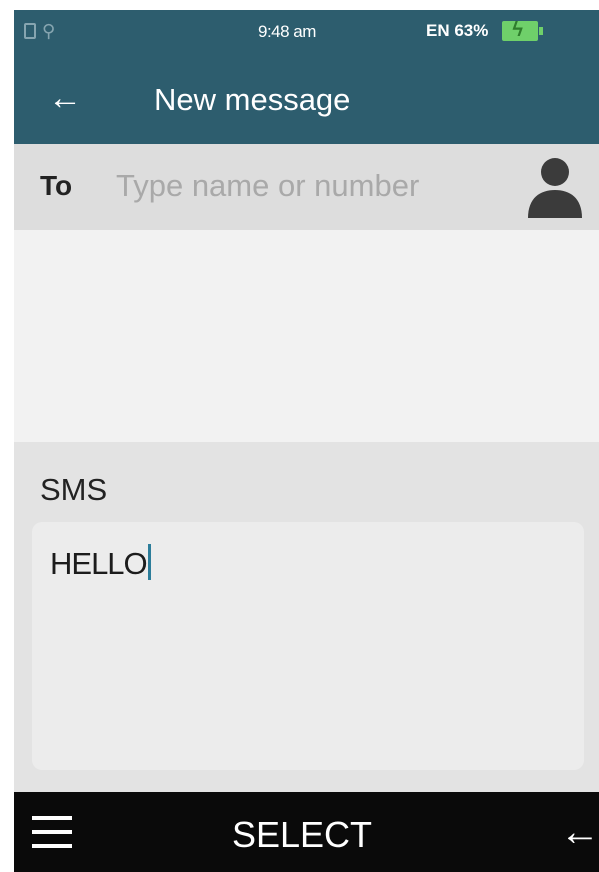  I want to click on arrow-left-icon: ←, so click(65, 98).